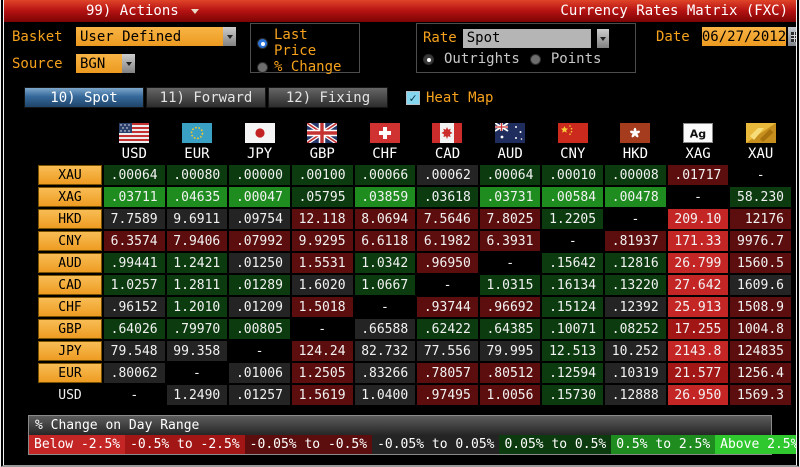  Describe the element at coordinates (510, 373) in the screenshot. I see `cell-eur-aud: .80512` at that location.